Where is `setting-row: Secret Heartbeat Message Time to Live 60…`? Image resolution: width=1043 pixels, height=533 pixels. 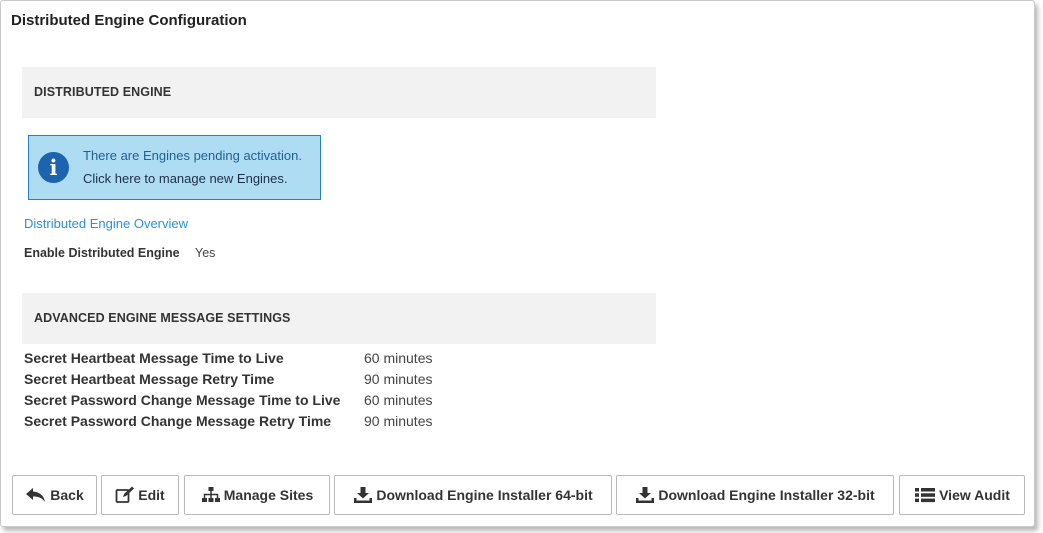
setting-row: Secret Heartbeat Message Time to Live 60… is located at coordinates (274, 360).